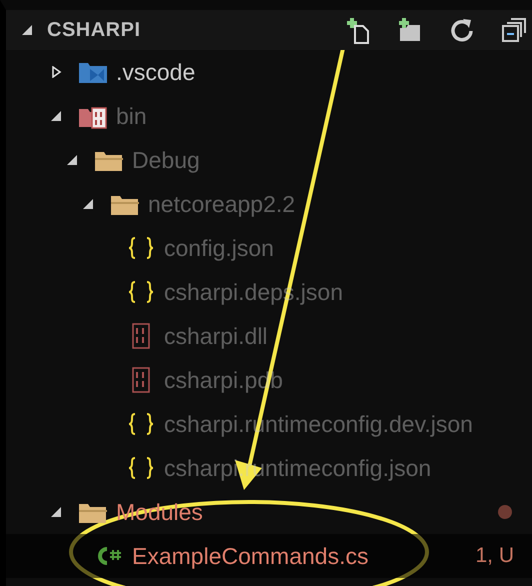 The height and width of the screenshot is (586, 532). What do you see at coordinates (514, 30) in the screenshot?
I see `collapse-all-icon` at bounding box center [514, 30].